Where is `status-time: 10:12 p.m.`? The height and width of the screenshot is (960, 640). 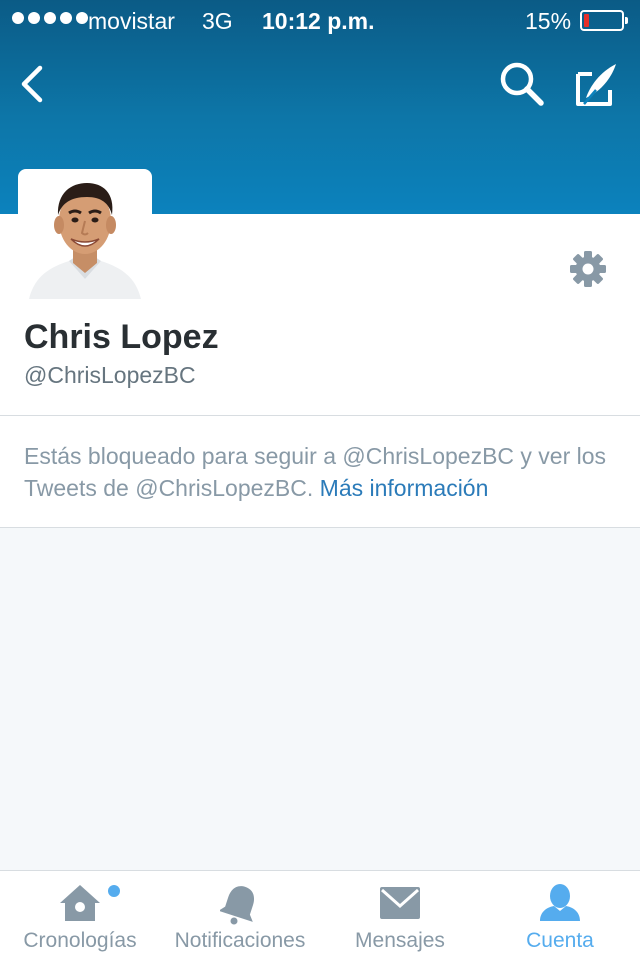 status-time: 10:12 p.m. is located at coordinates (318, 21).